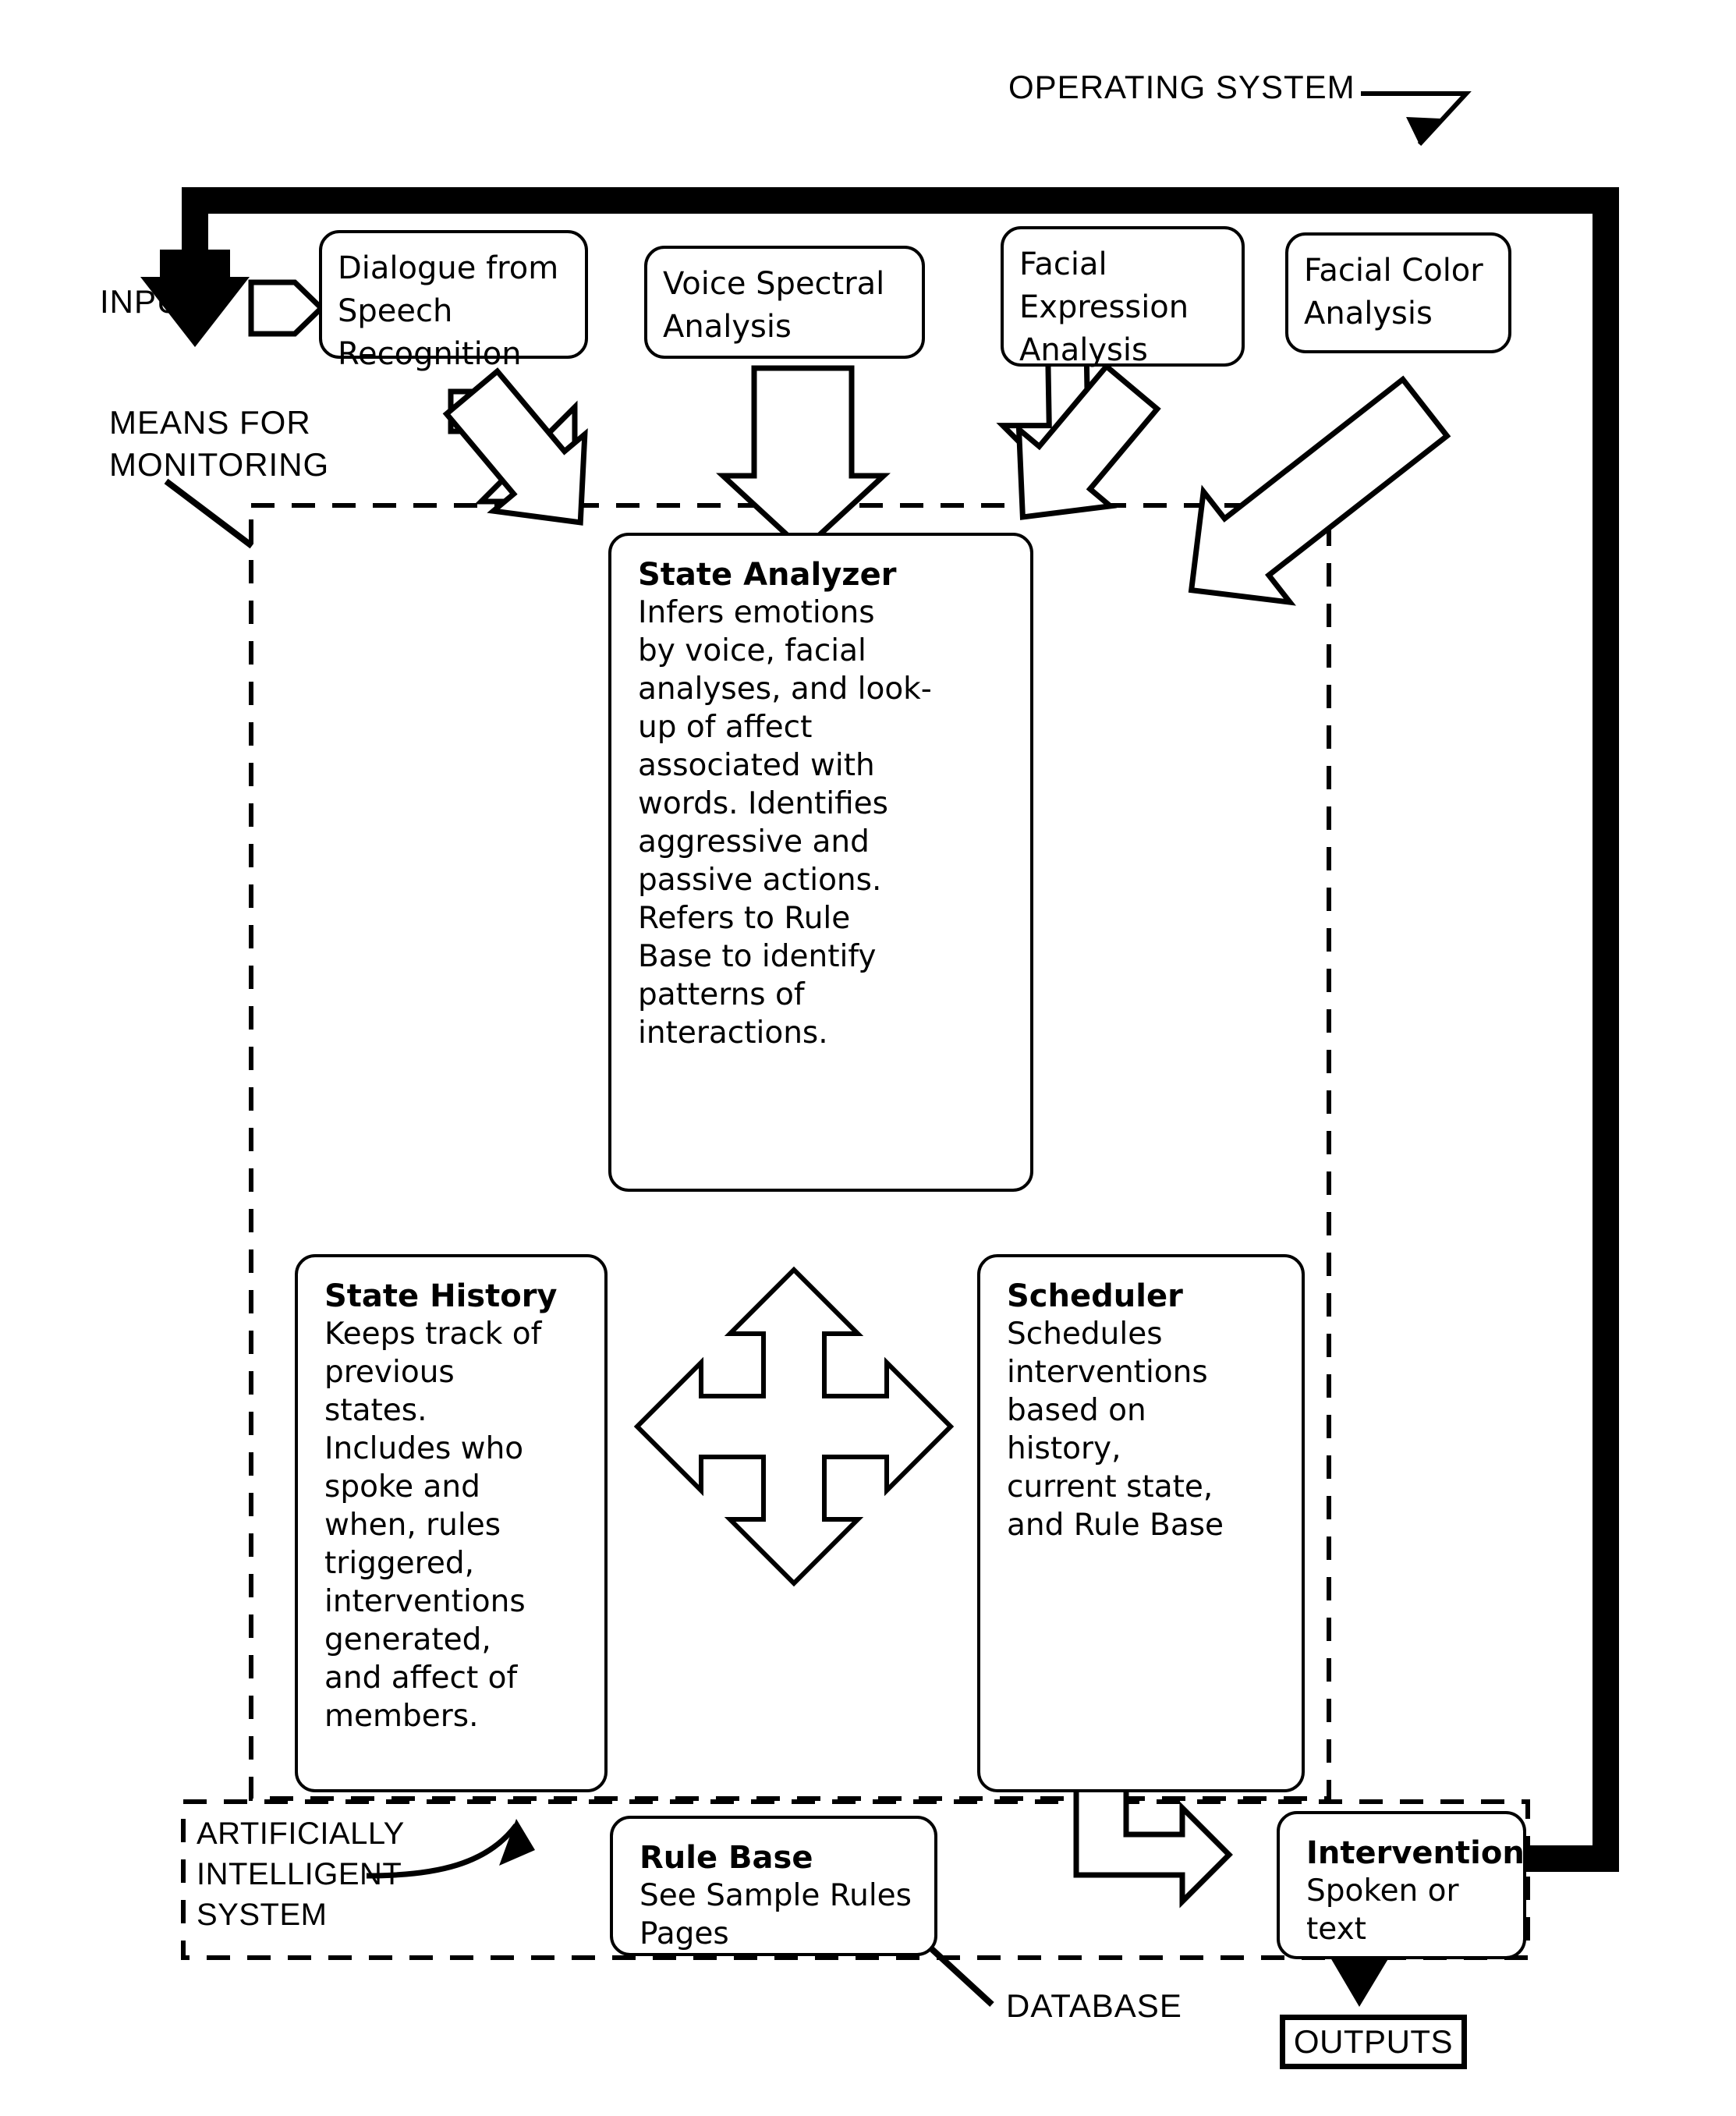 This screenshot has width=1736, height=2116. I want to click on arrow-dialogue-to-monitoring, so click(513, 446).